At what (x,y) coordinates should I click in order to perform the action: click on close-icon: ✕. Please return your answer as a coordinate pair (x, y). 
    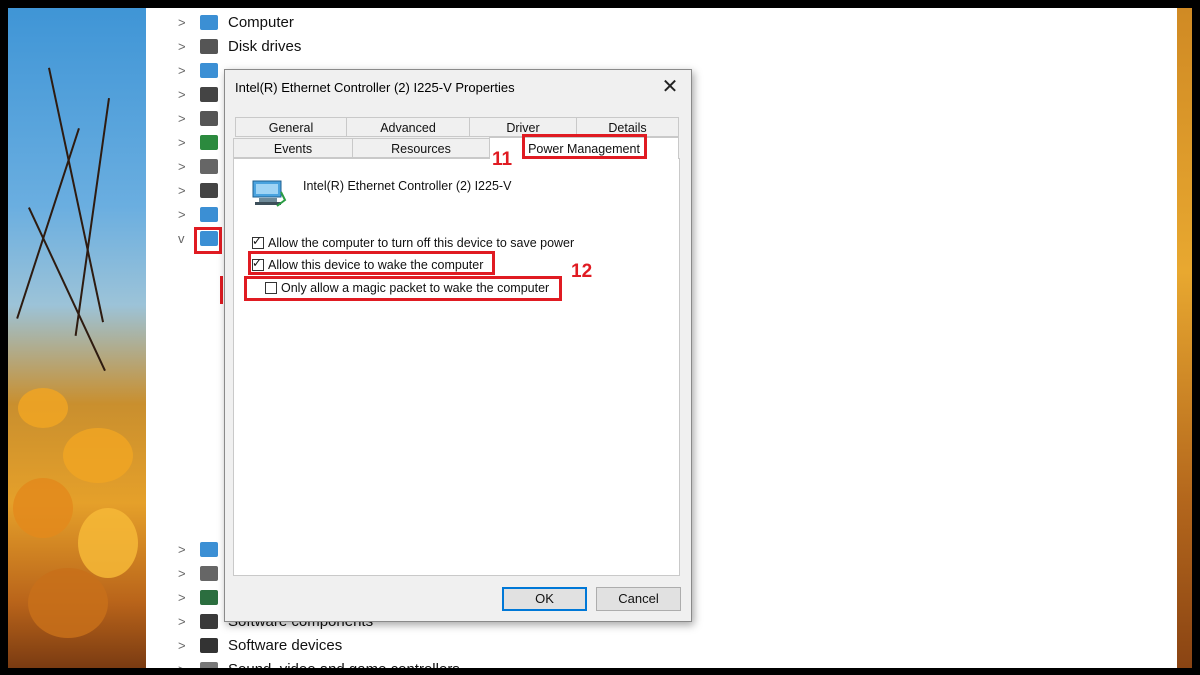
    Looking at the image, I should click on (670, 86).